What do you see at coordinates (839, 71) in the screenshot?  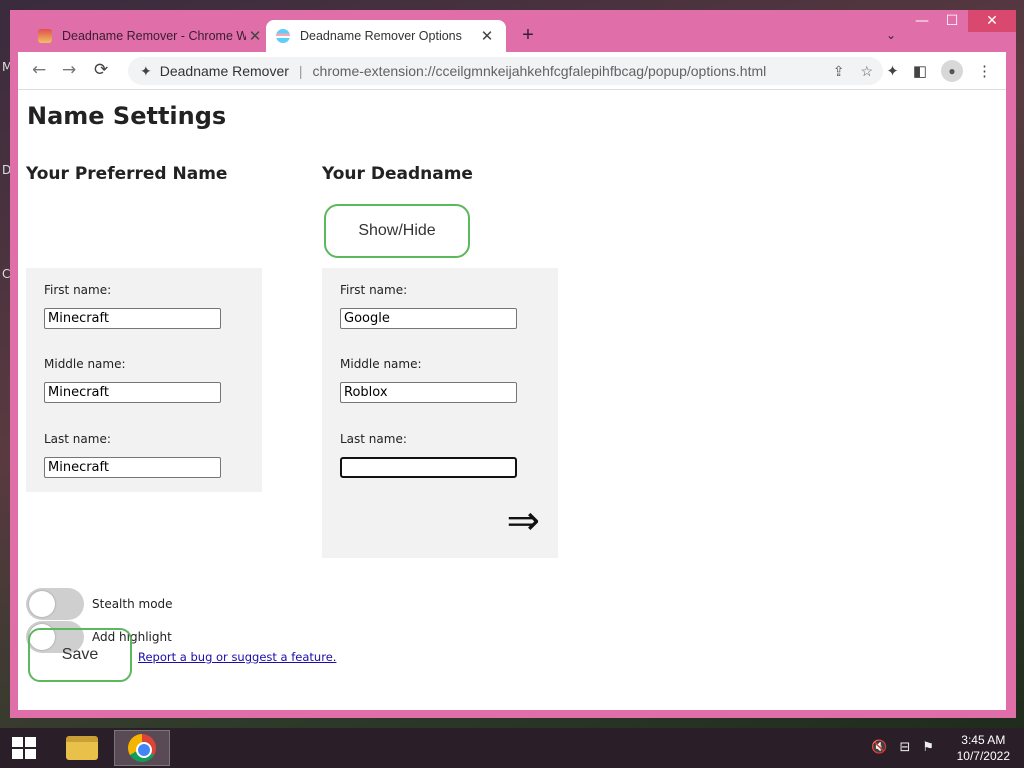 I see `share-icon: ⇪` at bounding box center [839, 71].